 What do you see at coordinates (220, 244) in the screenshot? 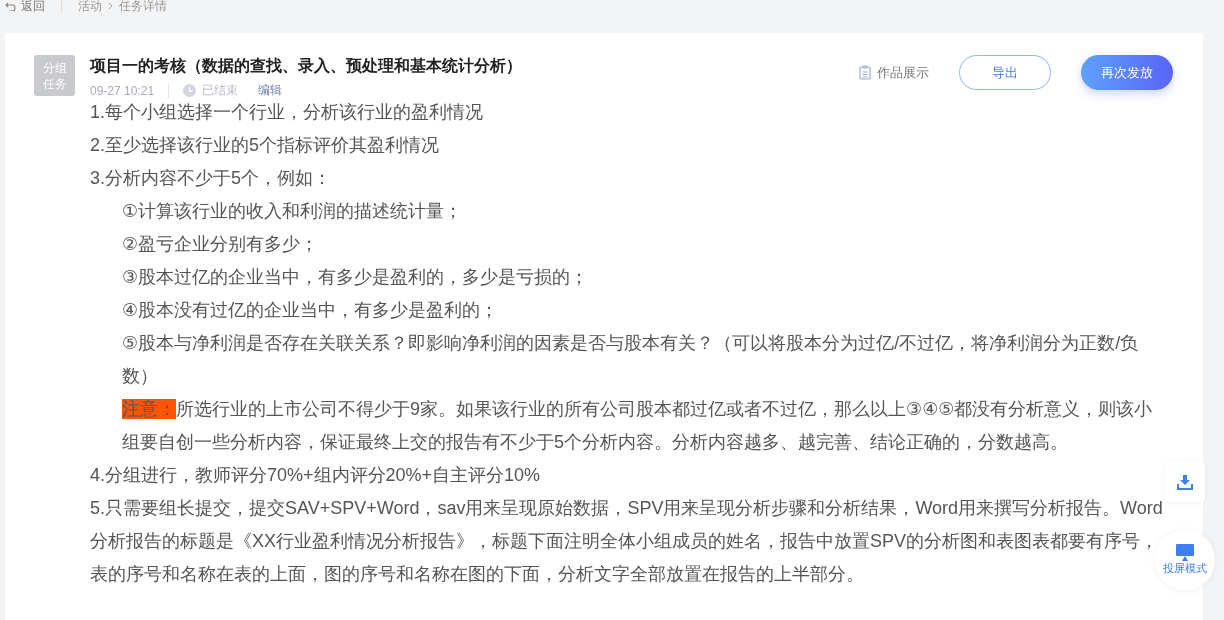
I see `task-description-line: ②盈亏企业分别有多少；` at bounding box center [220, 244].